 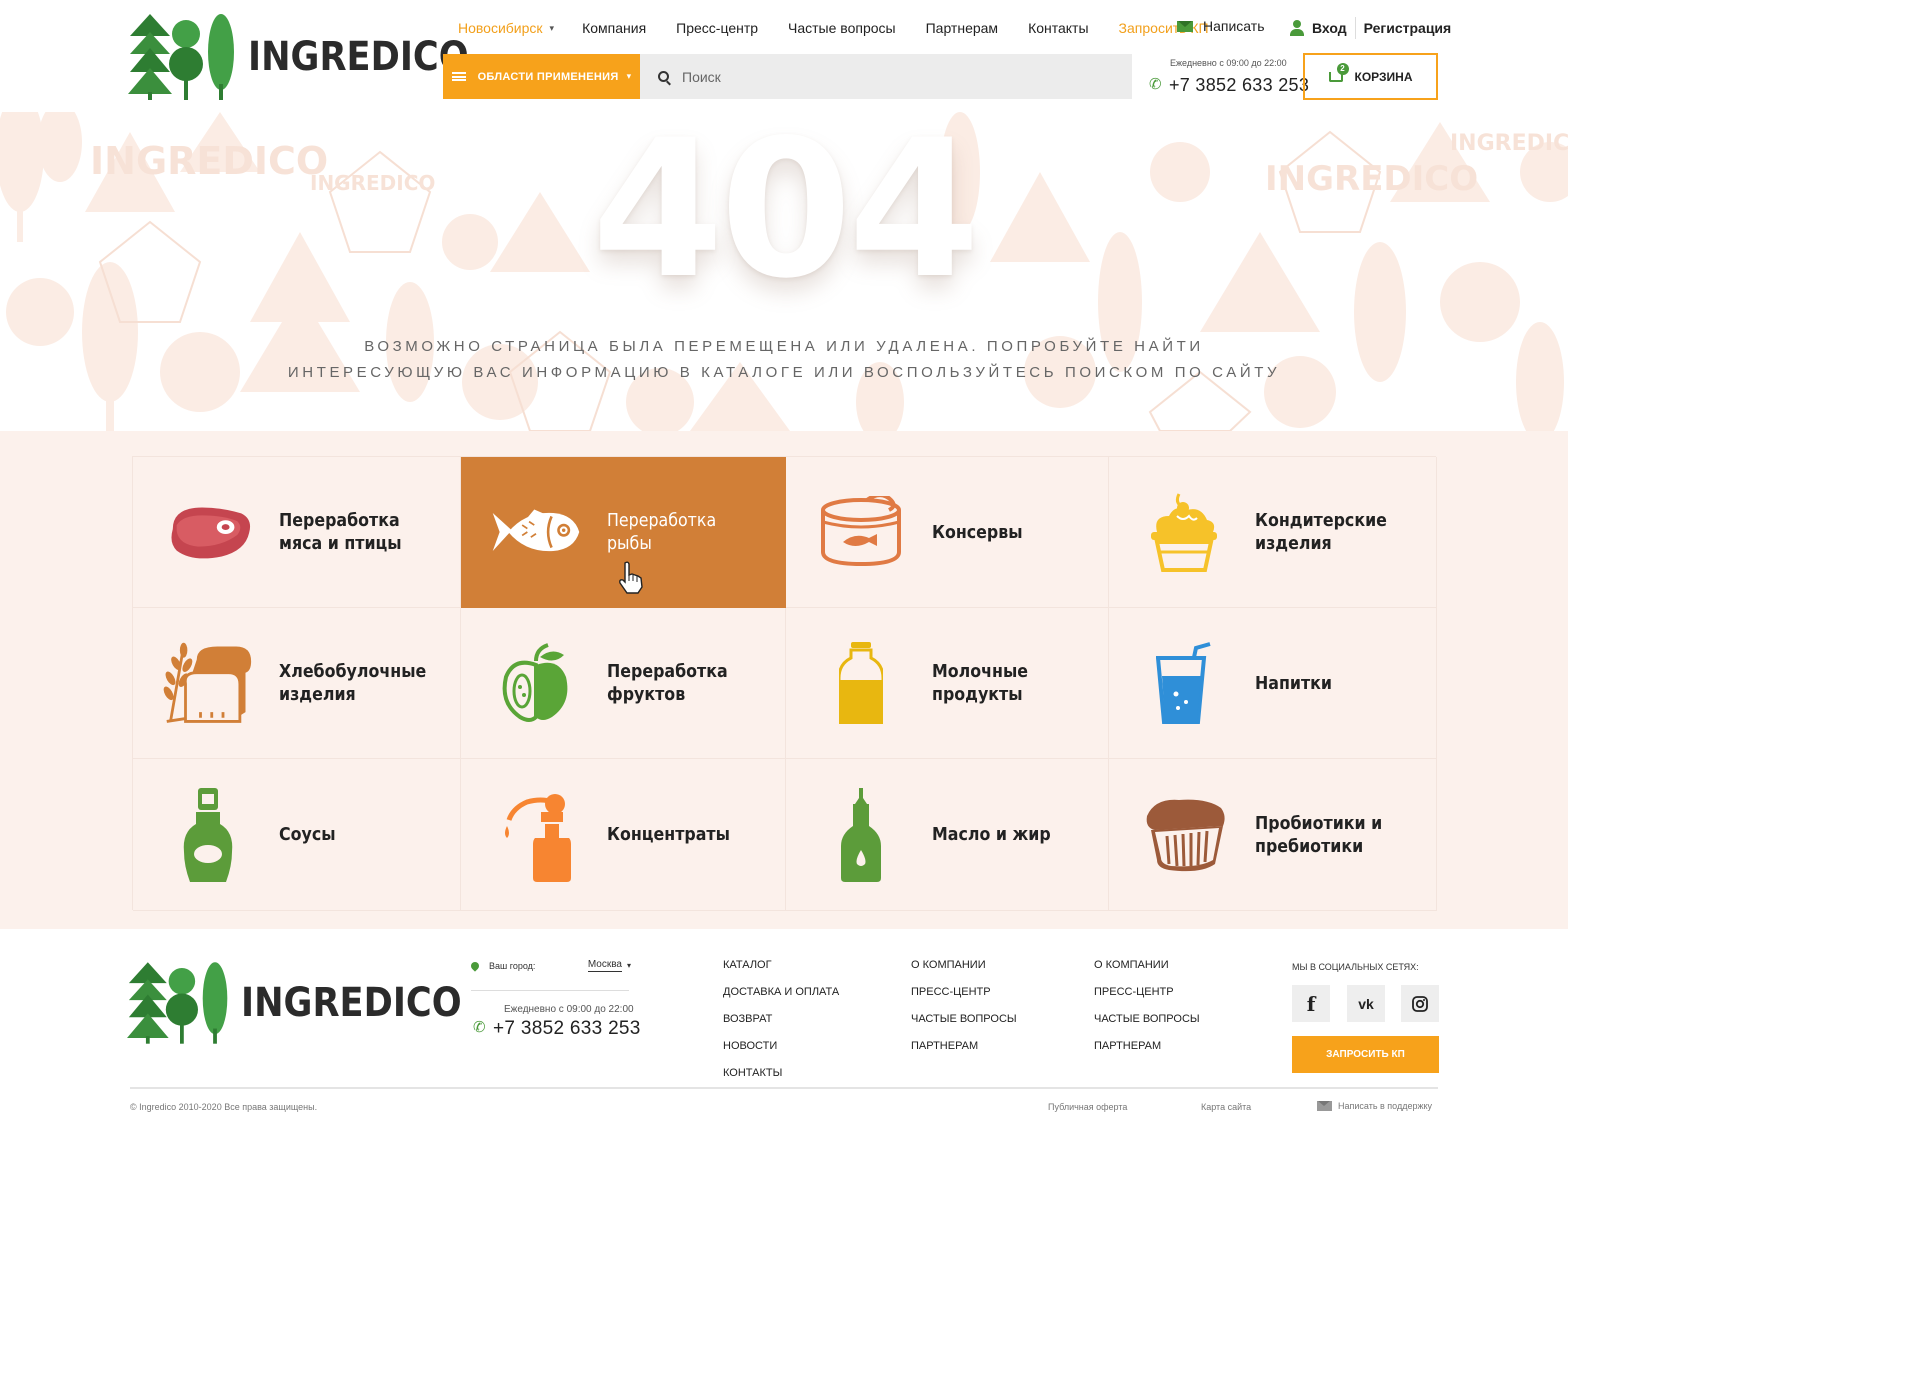 What do you see at coordinates (1239, 85) in the screenshot?
I see `phone-text: +7 3852 633 253` at bounding box center [1239, 85].